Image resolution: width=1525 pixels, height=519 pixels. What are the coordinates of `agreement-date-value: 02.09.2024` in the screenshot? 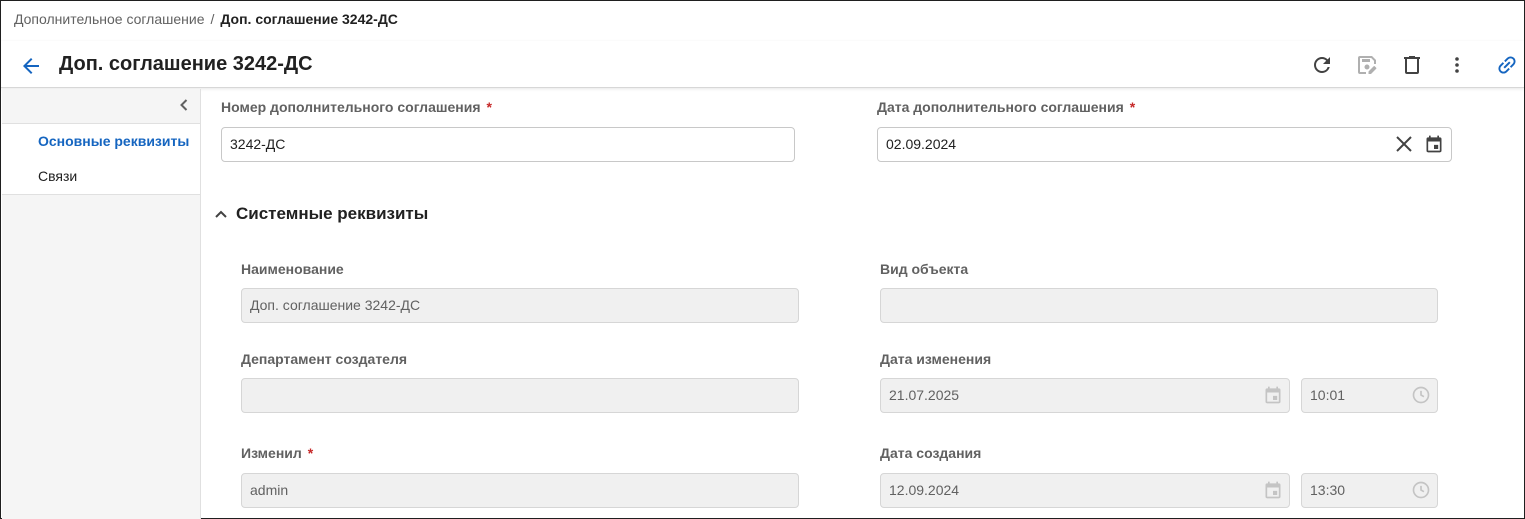 It's located at (921, 144).